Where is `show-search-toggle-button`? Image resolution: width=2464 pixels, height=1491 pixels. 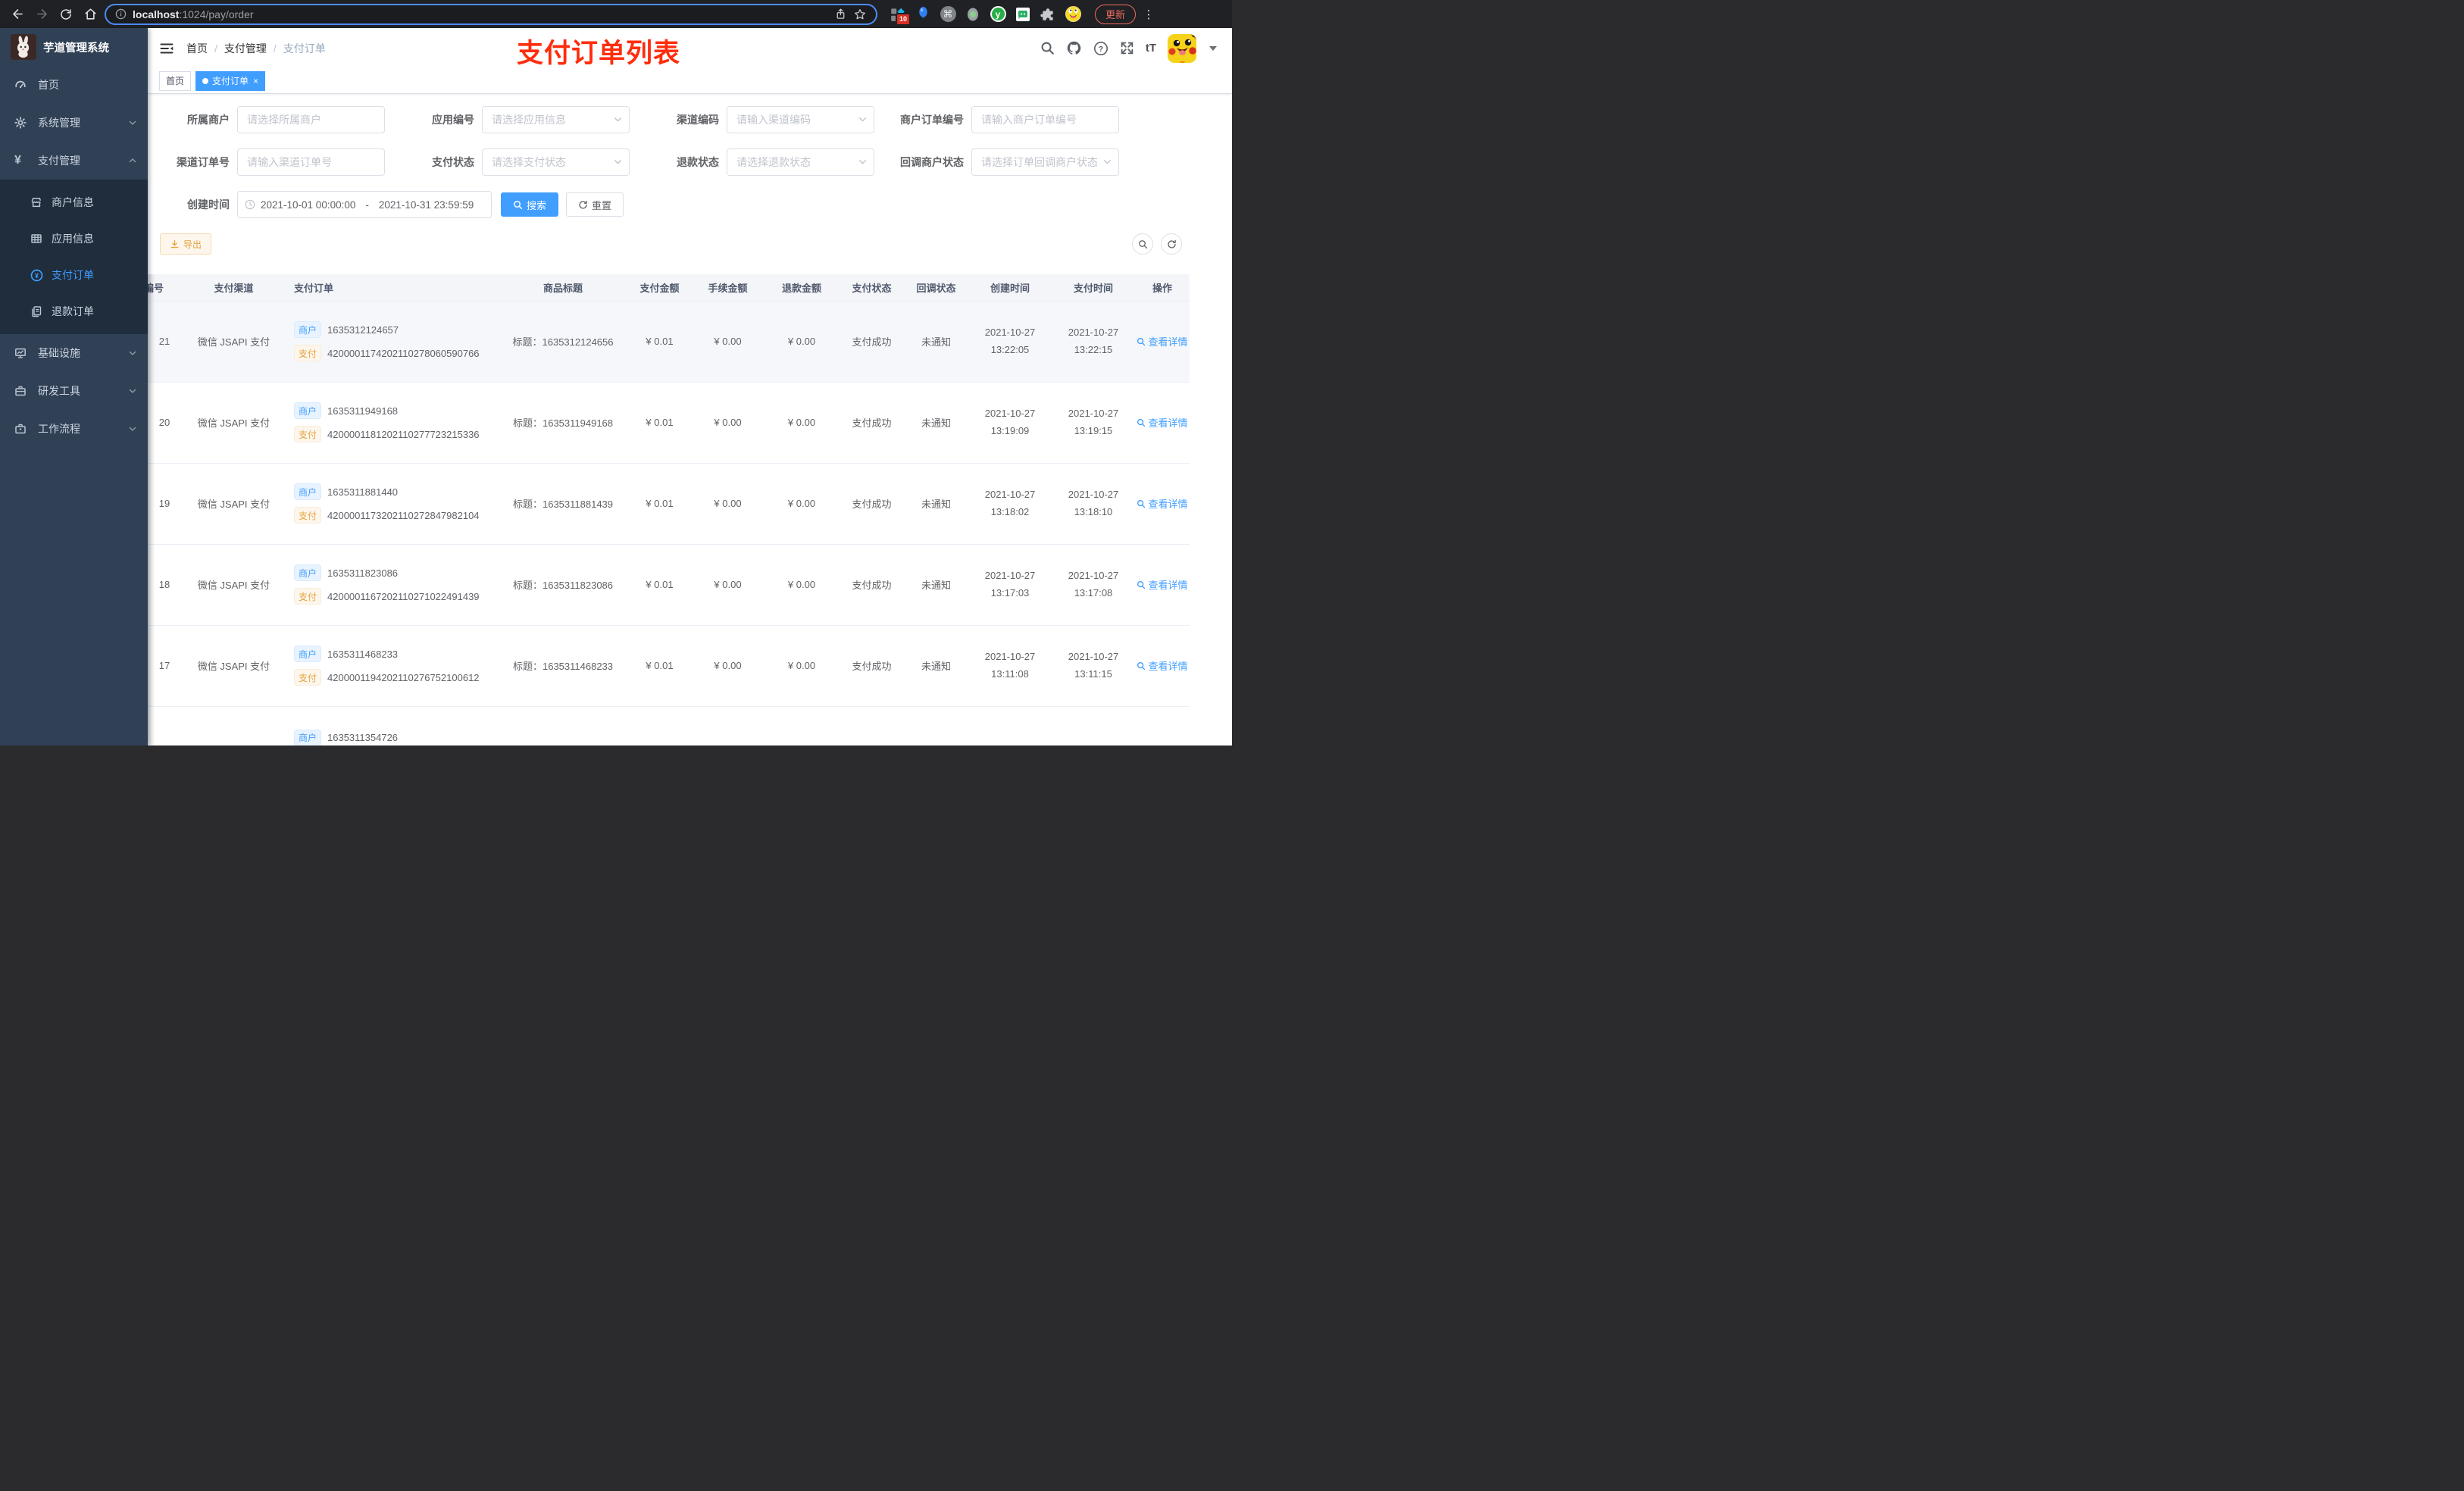 show-search-toggle-button is located at coordinates (1142, 244).